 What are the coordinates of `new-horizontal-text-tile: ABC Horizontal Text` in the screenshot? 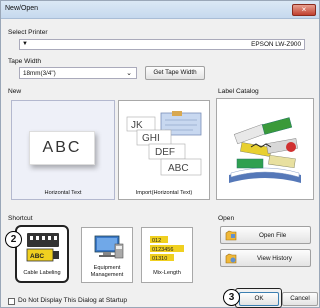 It's located at (63, 150).